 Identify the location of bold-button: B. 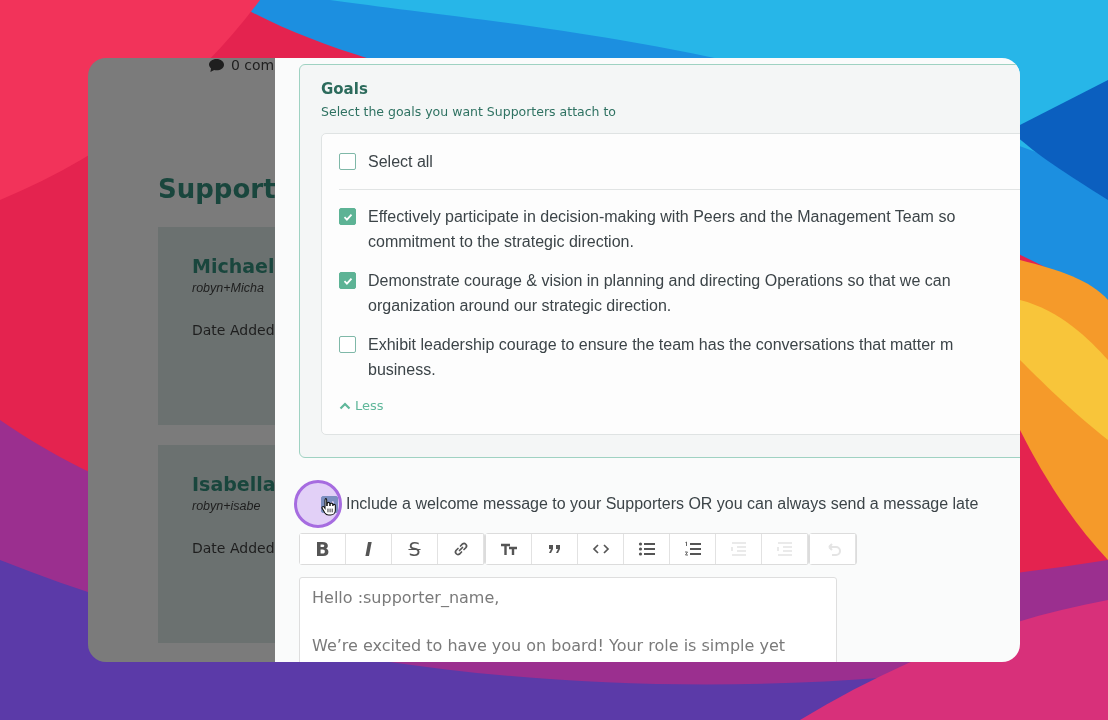
(323, 549).